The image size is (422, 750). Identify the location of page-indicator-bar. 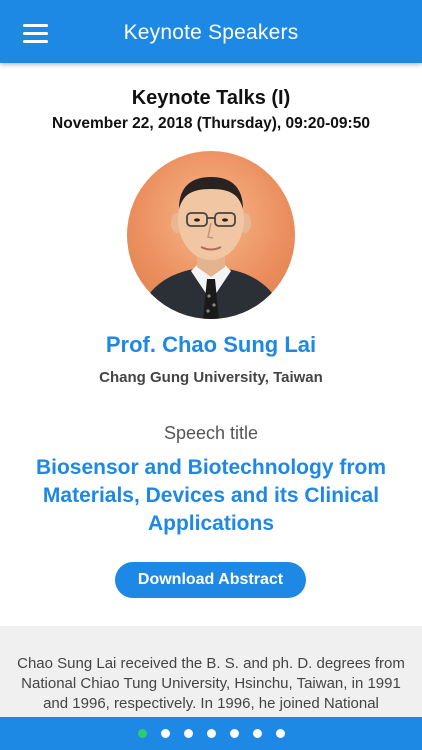
(211, 733).